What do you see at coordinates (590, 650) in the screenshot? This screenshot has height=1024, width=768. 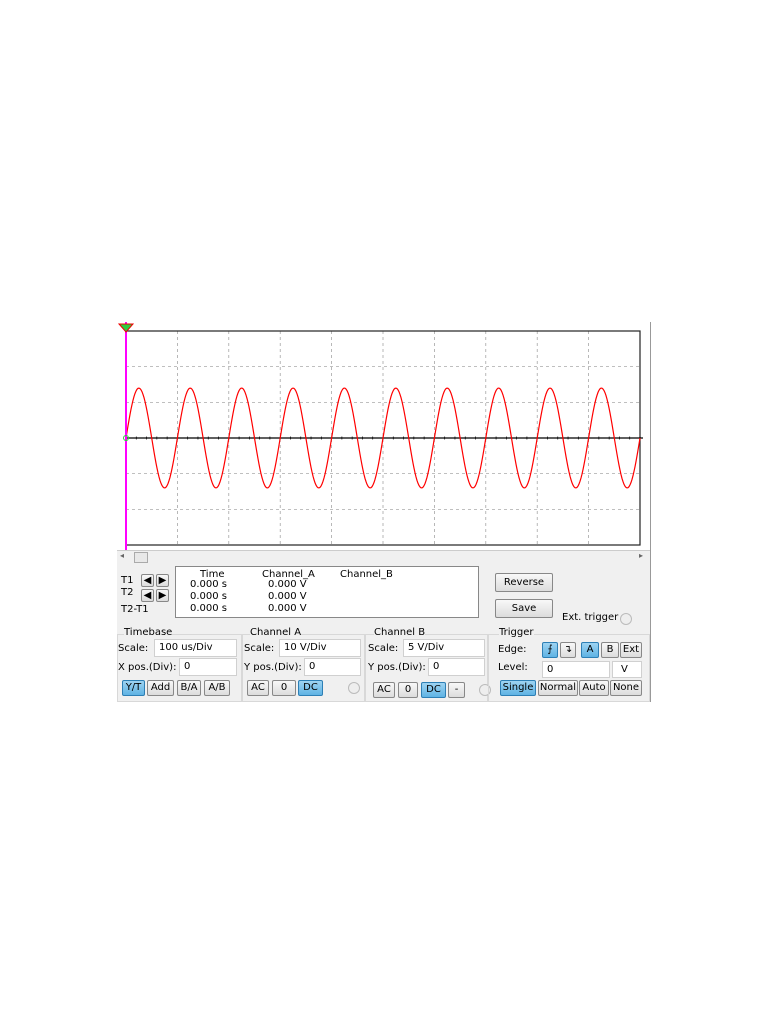 I see `trigger-source-a-button: A` at bounding box center [590, 650].